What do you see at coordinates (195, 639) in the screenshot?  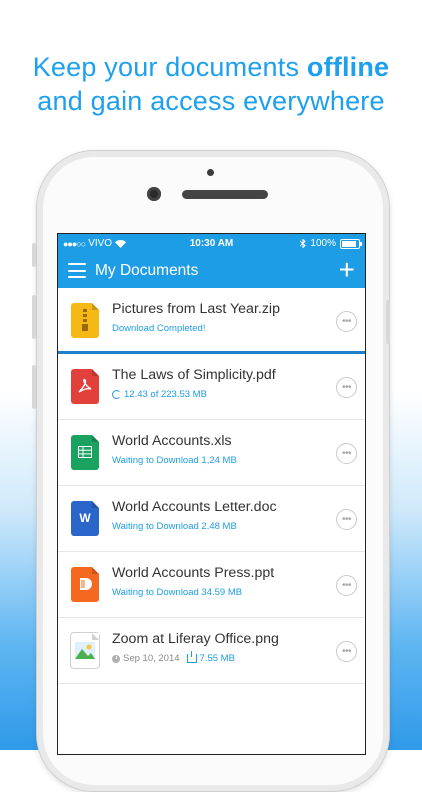 I see `file-name: Zoom at Liferay Office.png` at bounding box center [195, 639].